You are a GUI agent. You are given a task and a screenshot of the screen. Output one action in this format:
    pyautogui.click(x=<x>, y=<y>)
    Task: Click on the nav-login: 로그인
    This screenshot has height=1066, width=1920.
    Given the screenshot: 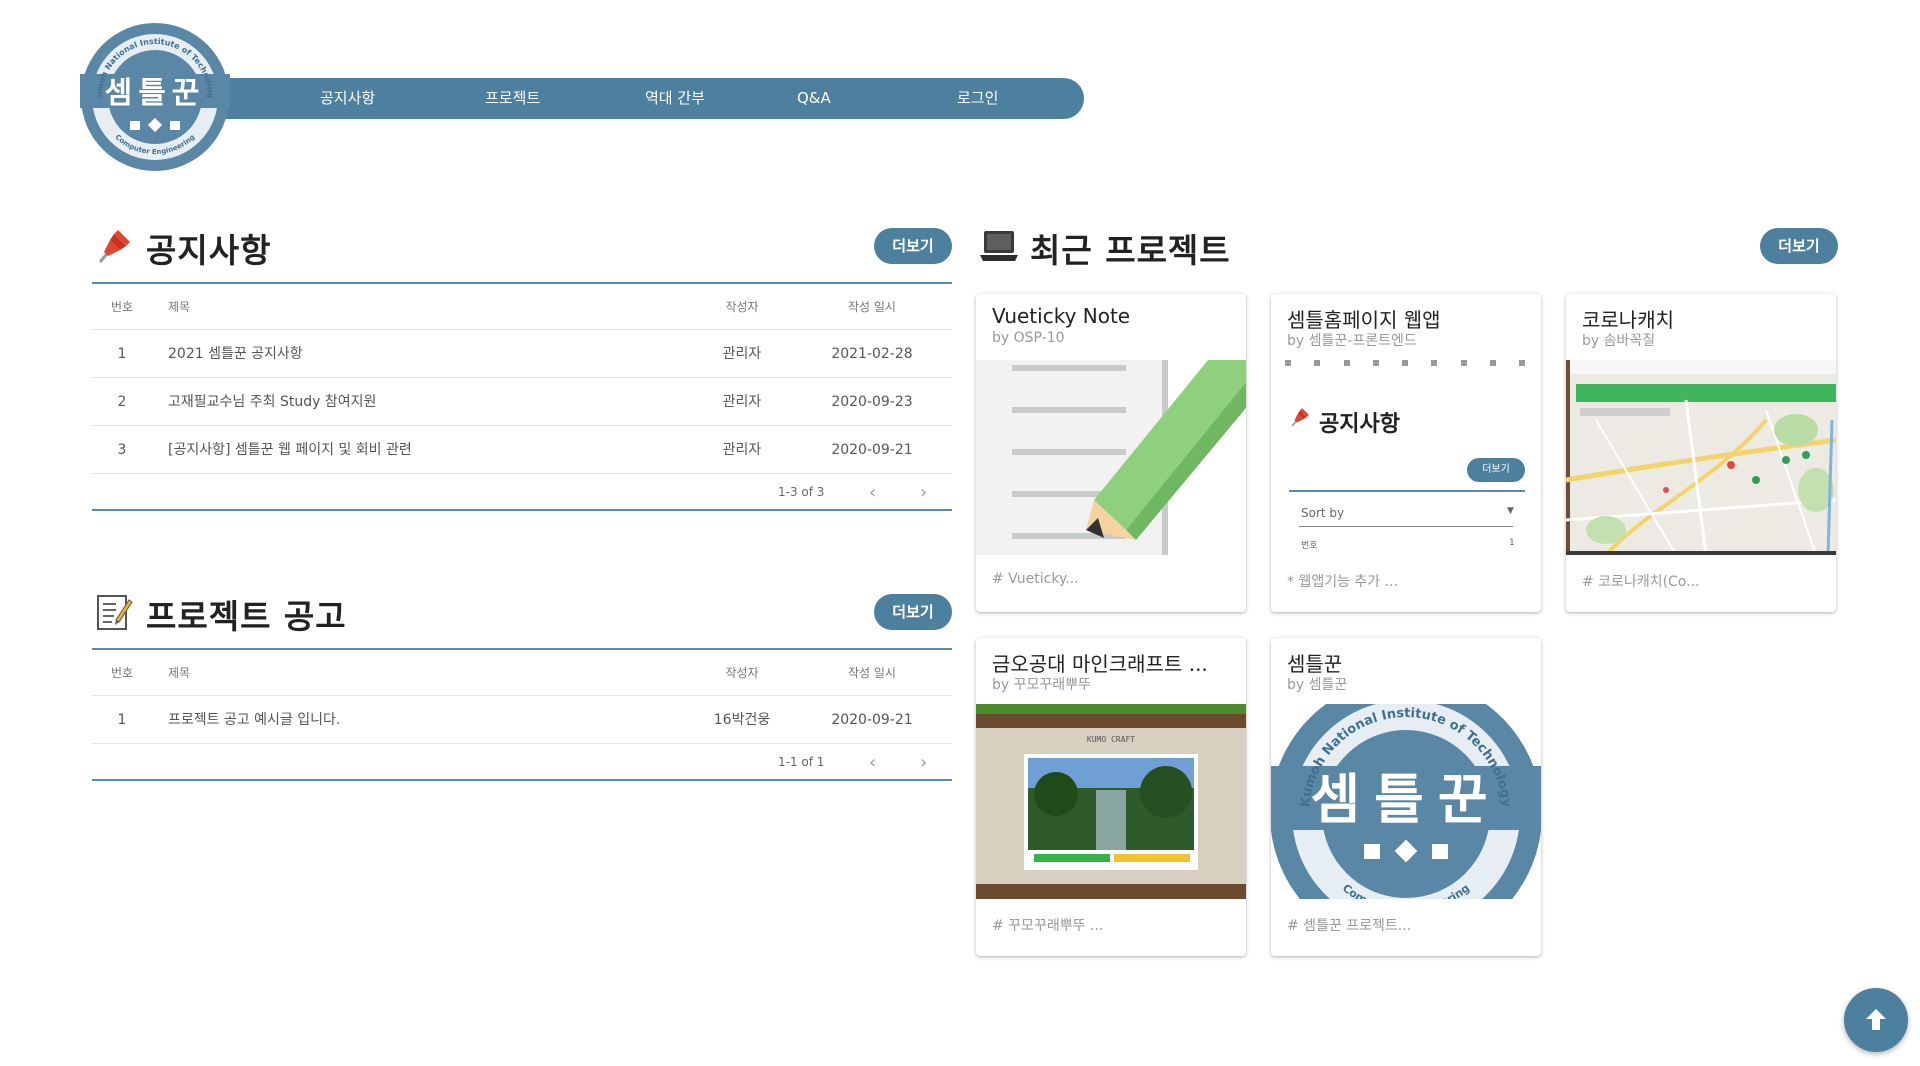 What is the action you would take?
    pyautogui.click(x=977, y=98)
    